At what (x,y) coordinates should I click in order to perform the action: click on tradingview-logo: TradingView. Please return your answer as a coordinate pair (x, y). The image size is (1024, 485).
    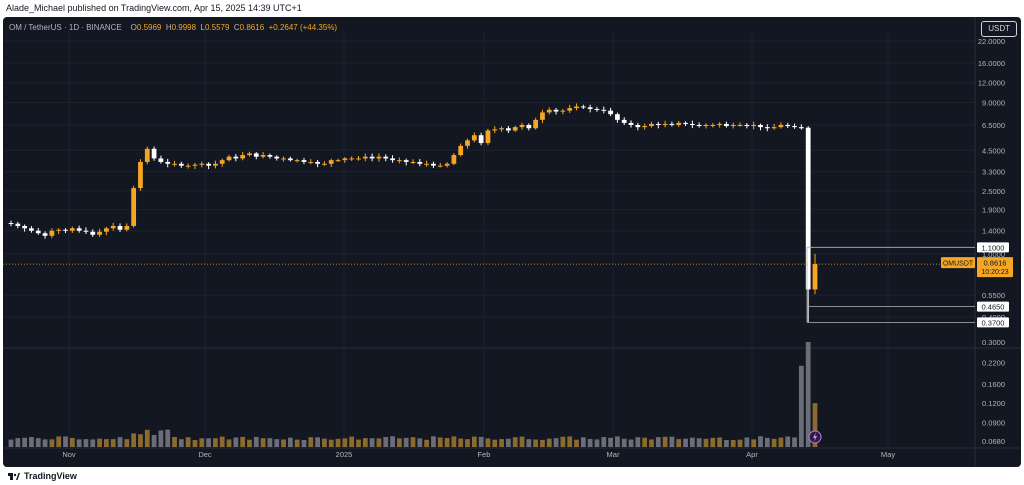
    Looking at the image, I should click on (42, 476).